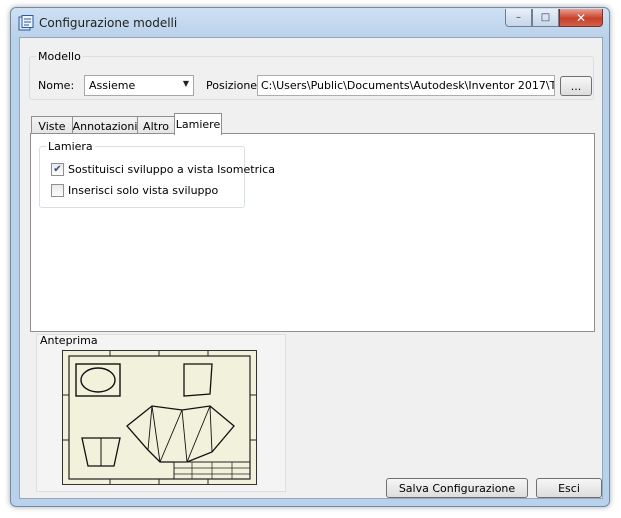 The width and height of the screenshot is (621, 518). I want to click on sostituisci-sviluppo-checkbox: ✔, so click(57, 169).